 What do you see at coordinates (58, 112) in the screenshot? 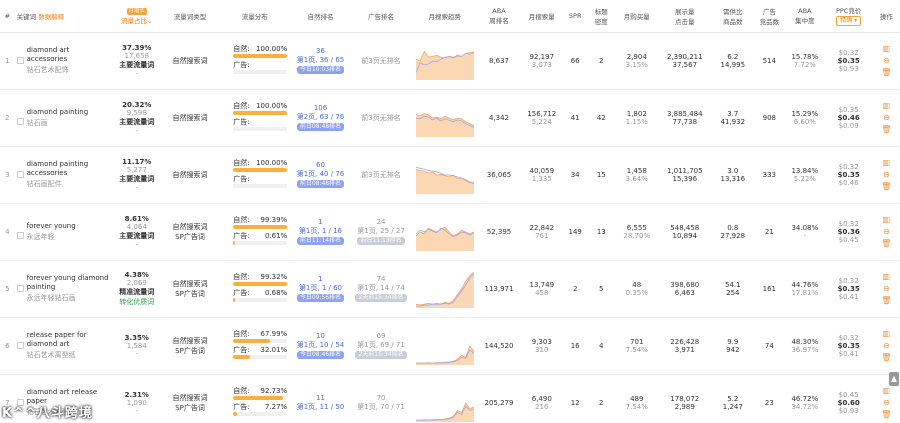
I see `keyword-en: diamond painting` at bounding box center [58, 112].